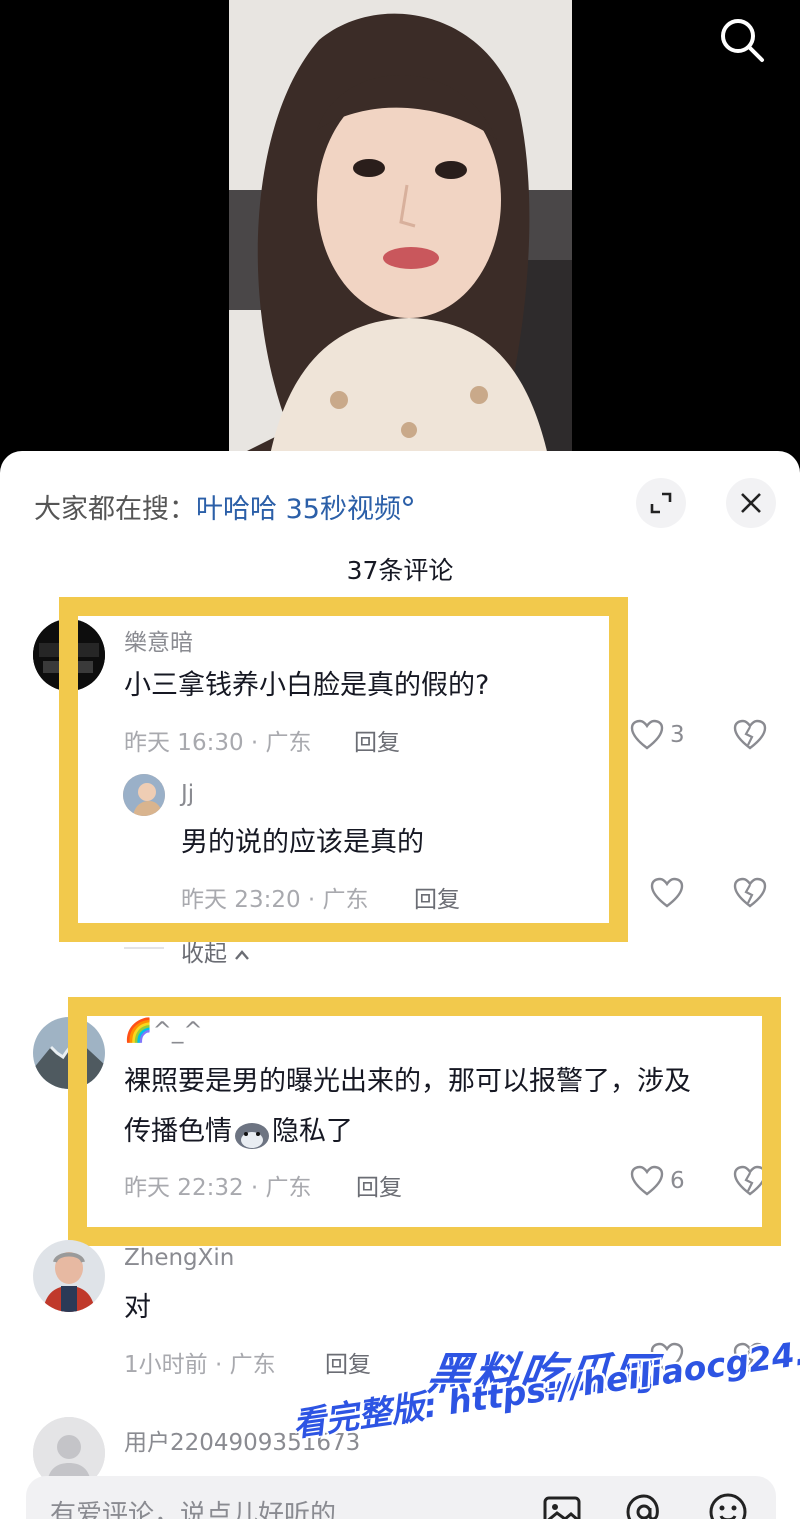 Image resolution: width=800 pixels, height=1519 pixels. What do you see at coordinates (144, 948) in the screenshot?
I see `divider` at bounding box center [144, 948].